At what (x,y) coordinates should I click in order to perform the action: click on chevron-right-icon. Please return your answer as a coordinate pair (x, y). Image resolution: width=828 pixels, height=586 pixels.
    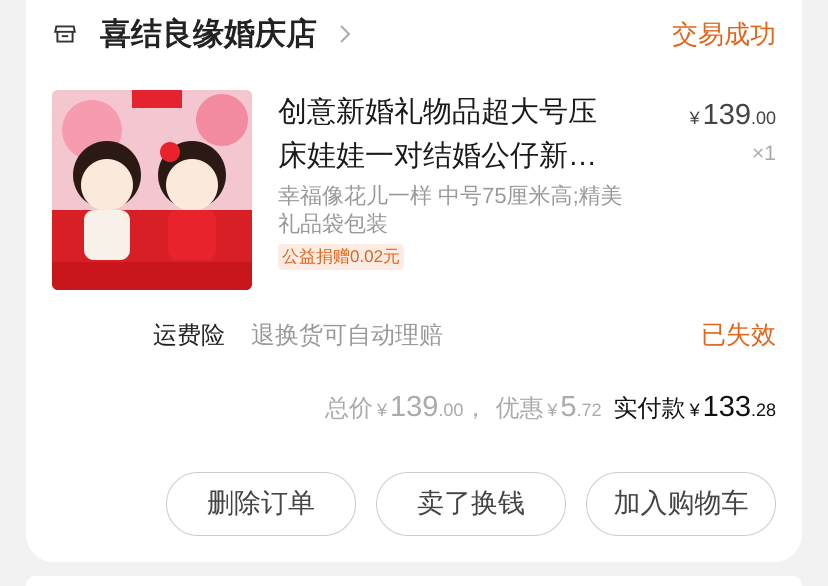
    Looking at the image, I should click on (345, 34).